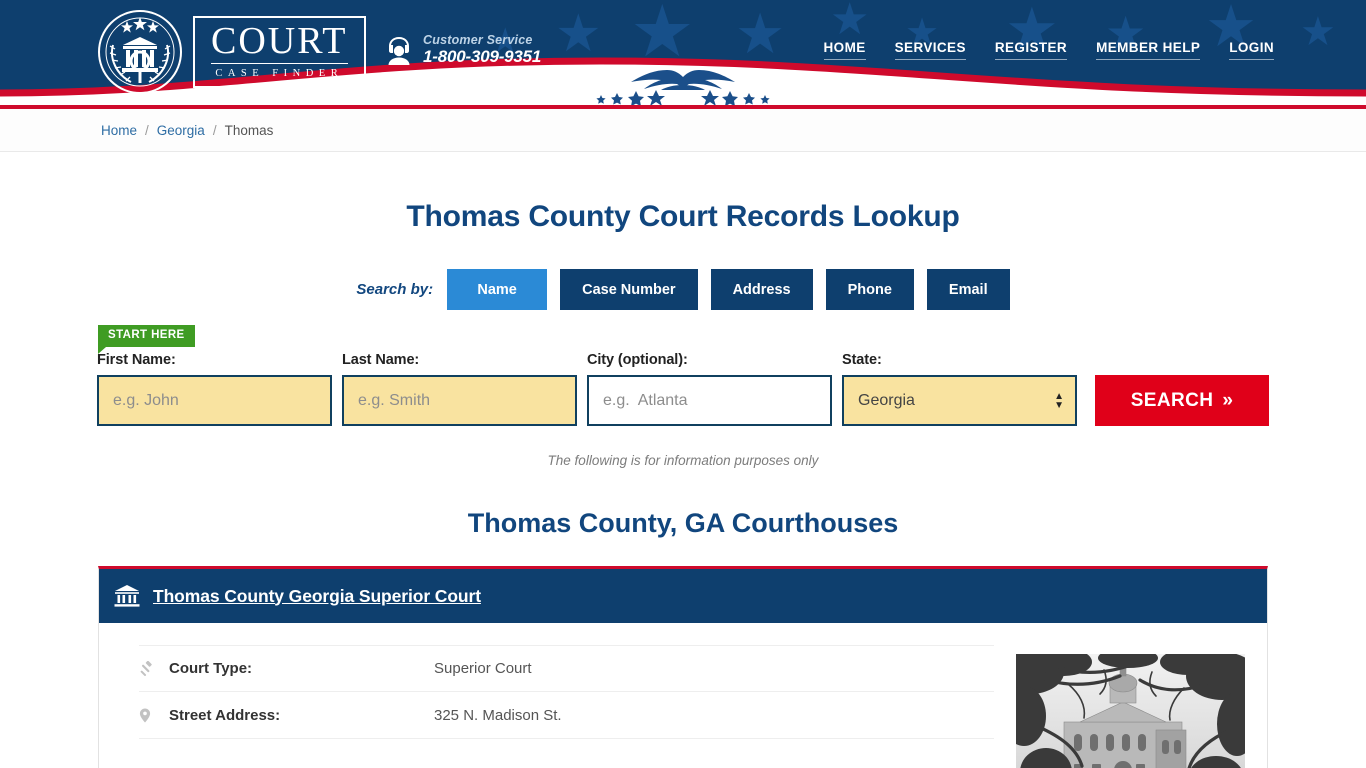 This screenshot has height=768, width=1366. I want to click on table-row: Court Type: Superior Court, so click(566, 668).